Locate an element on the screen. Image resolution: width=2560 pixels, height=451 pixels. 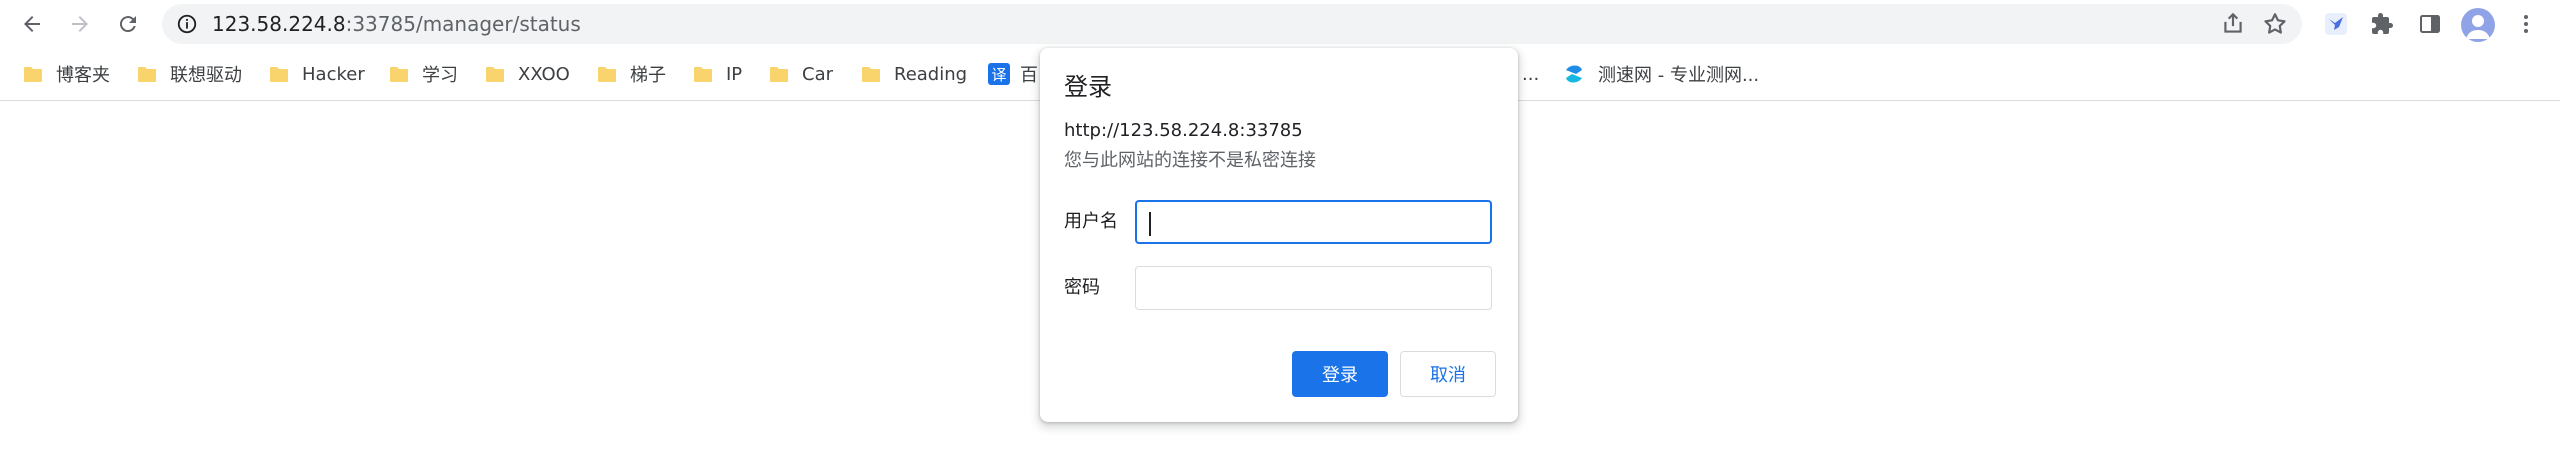
bookmark-translate: 译 百 is located at coordinates (1013, 74).